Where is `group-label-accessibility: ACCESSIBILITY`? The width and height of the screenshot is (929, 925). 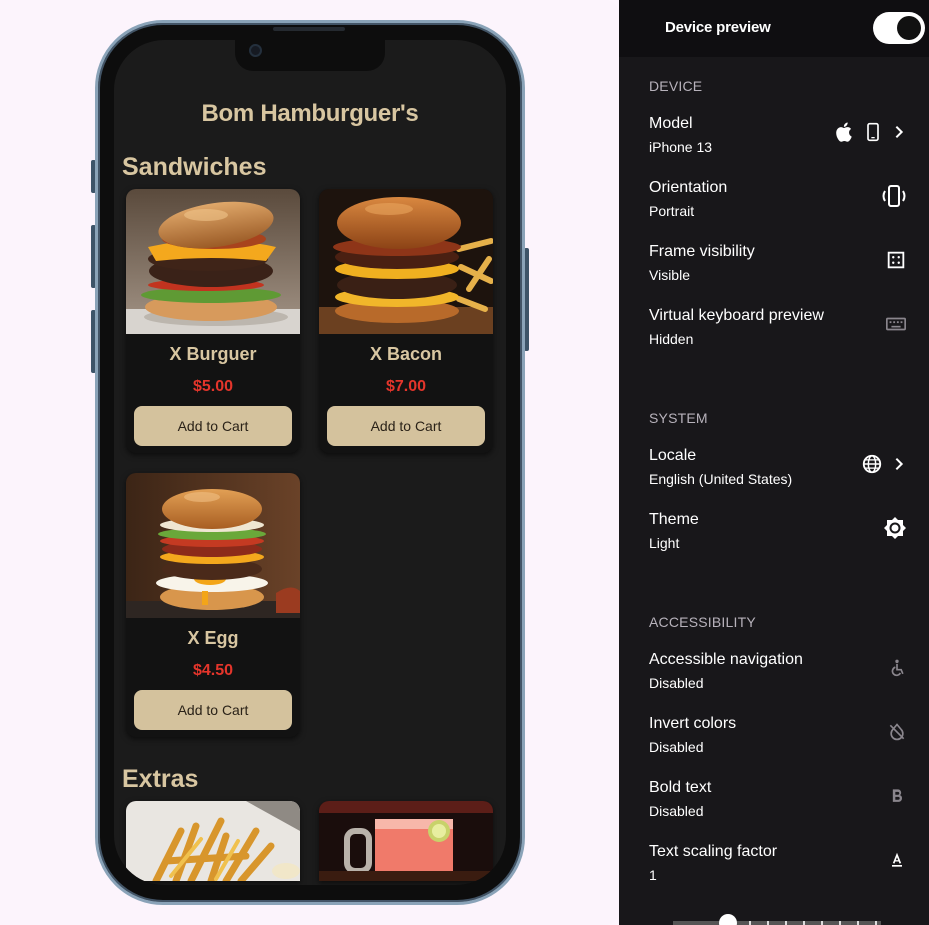 group-label-accessibility: ACCESSIBILITY is located at coordinates (702, 622).